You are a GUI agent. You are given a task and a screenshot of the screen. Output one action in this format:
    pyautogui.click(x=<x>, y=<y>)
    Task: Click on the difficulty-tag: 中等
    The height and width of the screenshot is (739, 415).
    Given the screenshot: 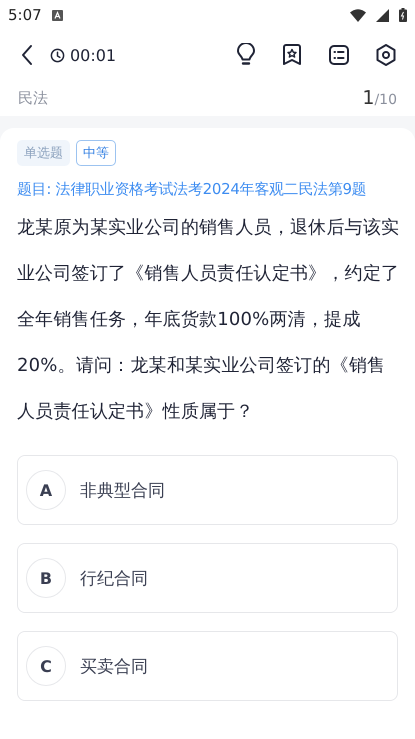 What is the action you would take?
    pyautogui.click(x=96, y=153)
    